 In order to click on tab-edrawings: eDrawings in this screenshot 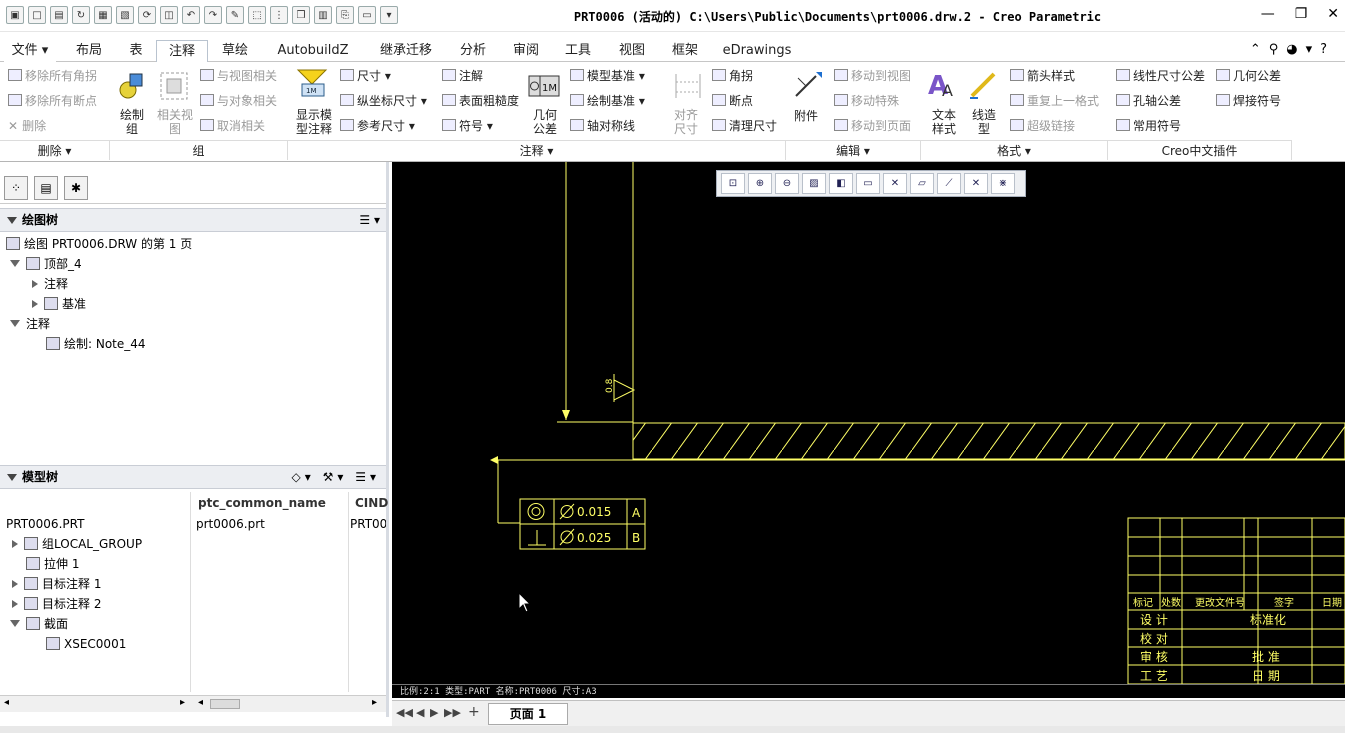, I will do `click(757, 51)`.